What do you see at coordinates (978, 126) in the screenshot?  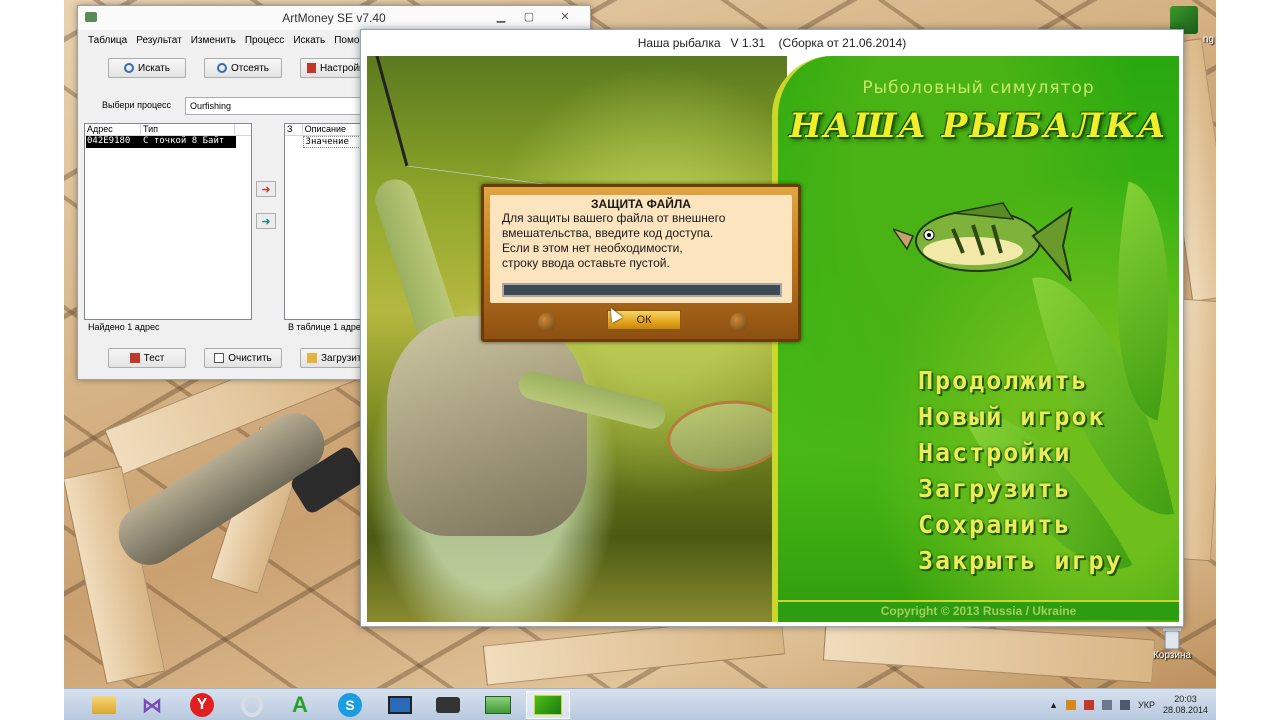 I see `game-logo: НАША РЫБАЛКА` at bounding box center [978, 126].